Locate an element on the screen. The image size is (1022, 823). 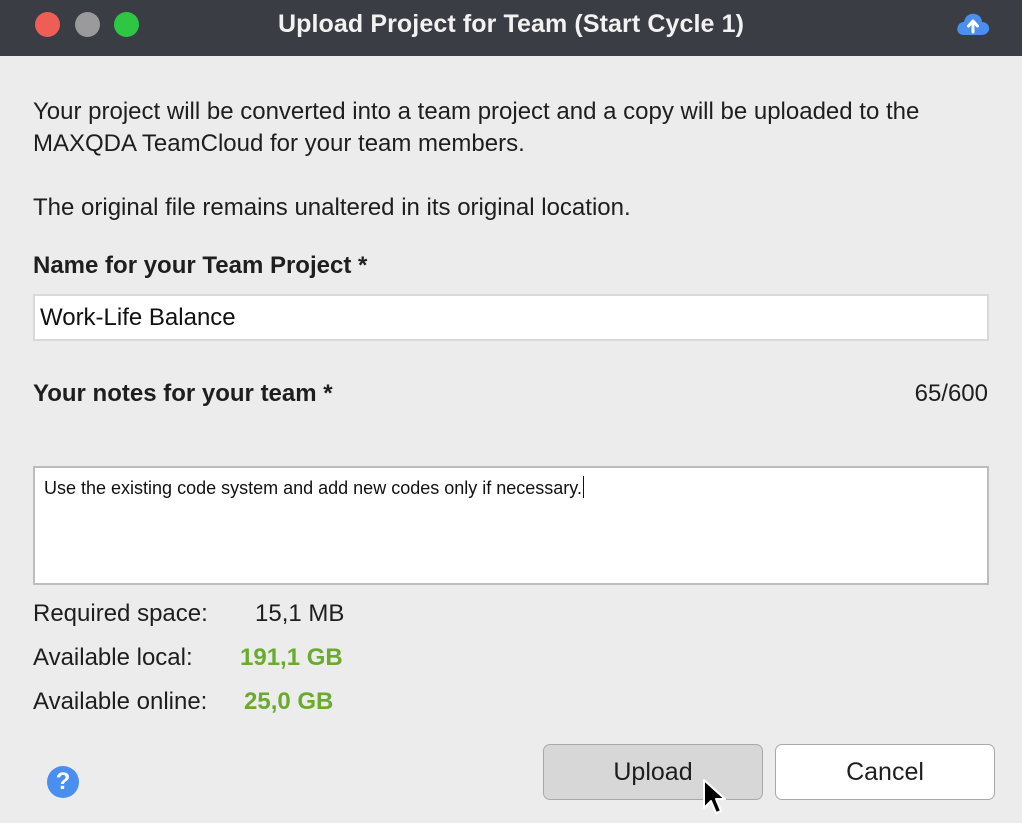
available-online-label: Available online: is located at coordinates (120, 701).